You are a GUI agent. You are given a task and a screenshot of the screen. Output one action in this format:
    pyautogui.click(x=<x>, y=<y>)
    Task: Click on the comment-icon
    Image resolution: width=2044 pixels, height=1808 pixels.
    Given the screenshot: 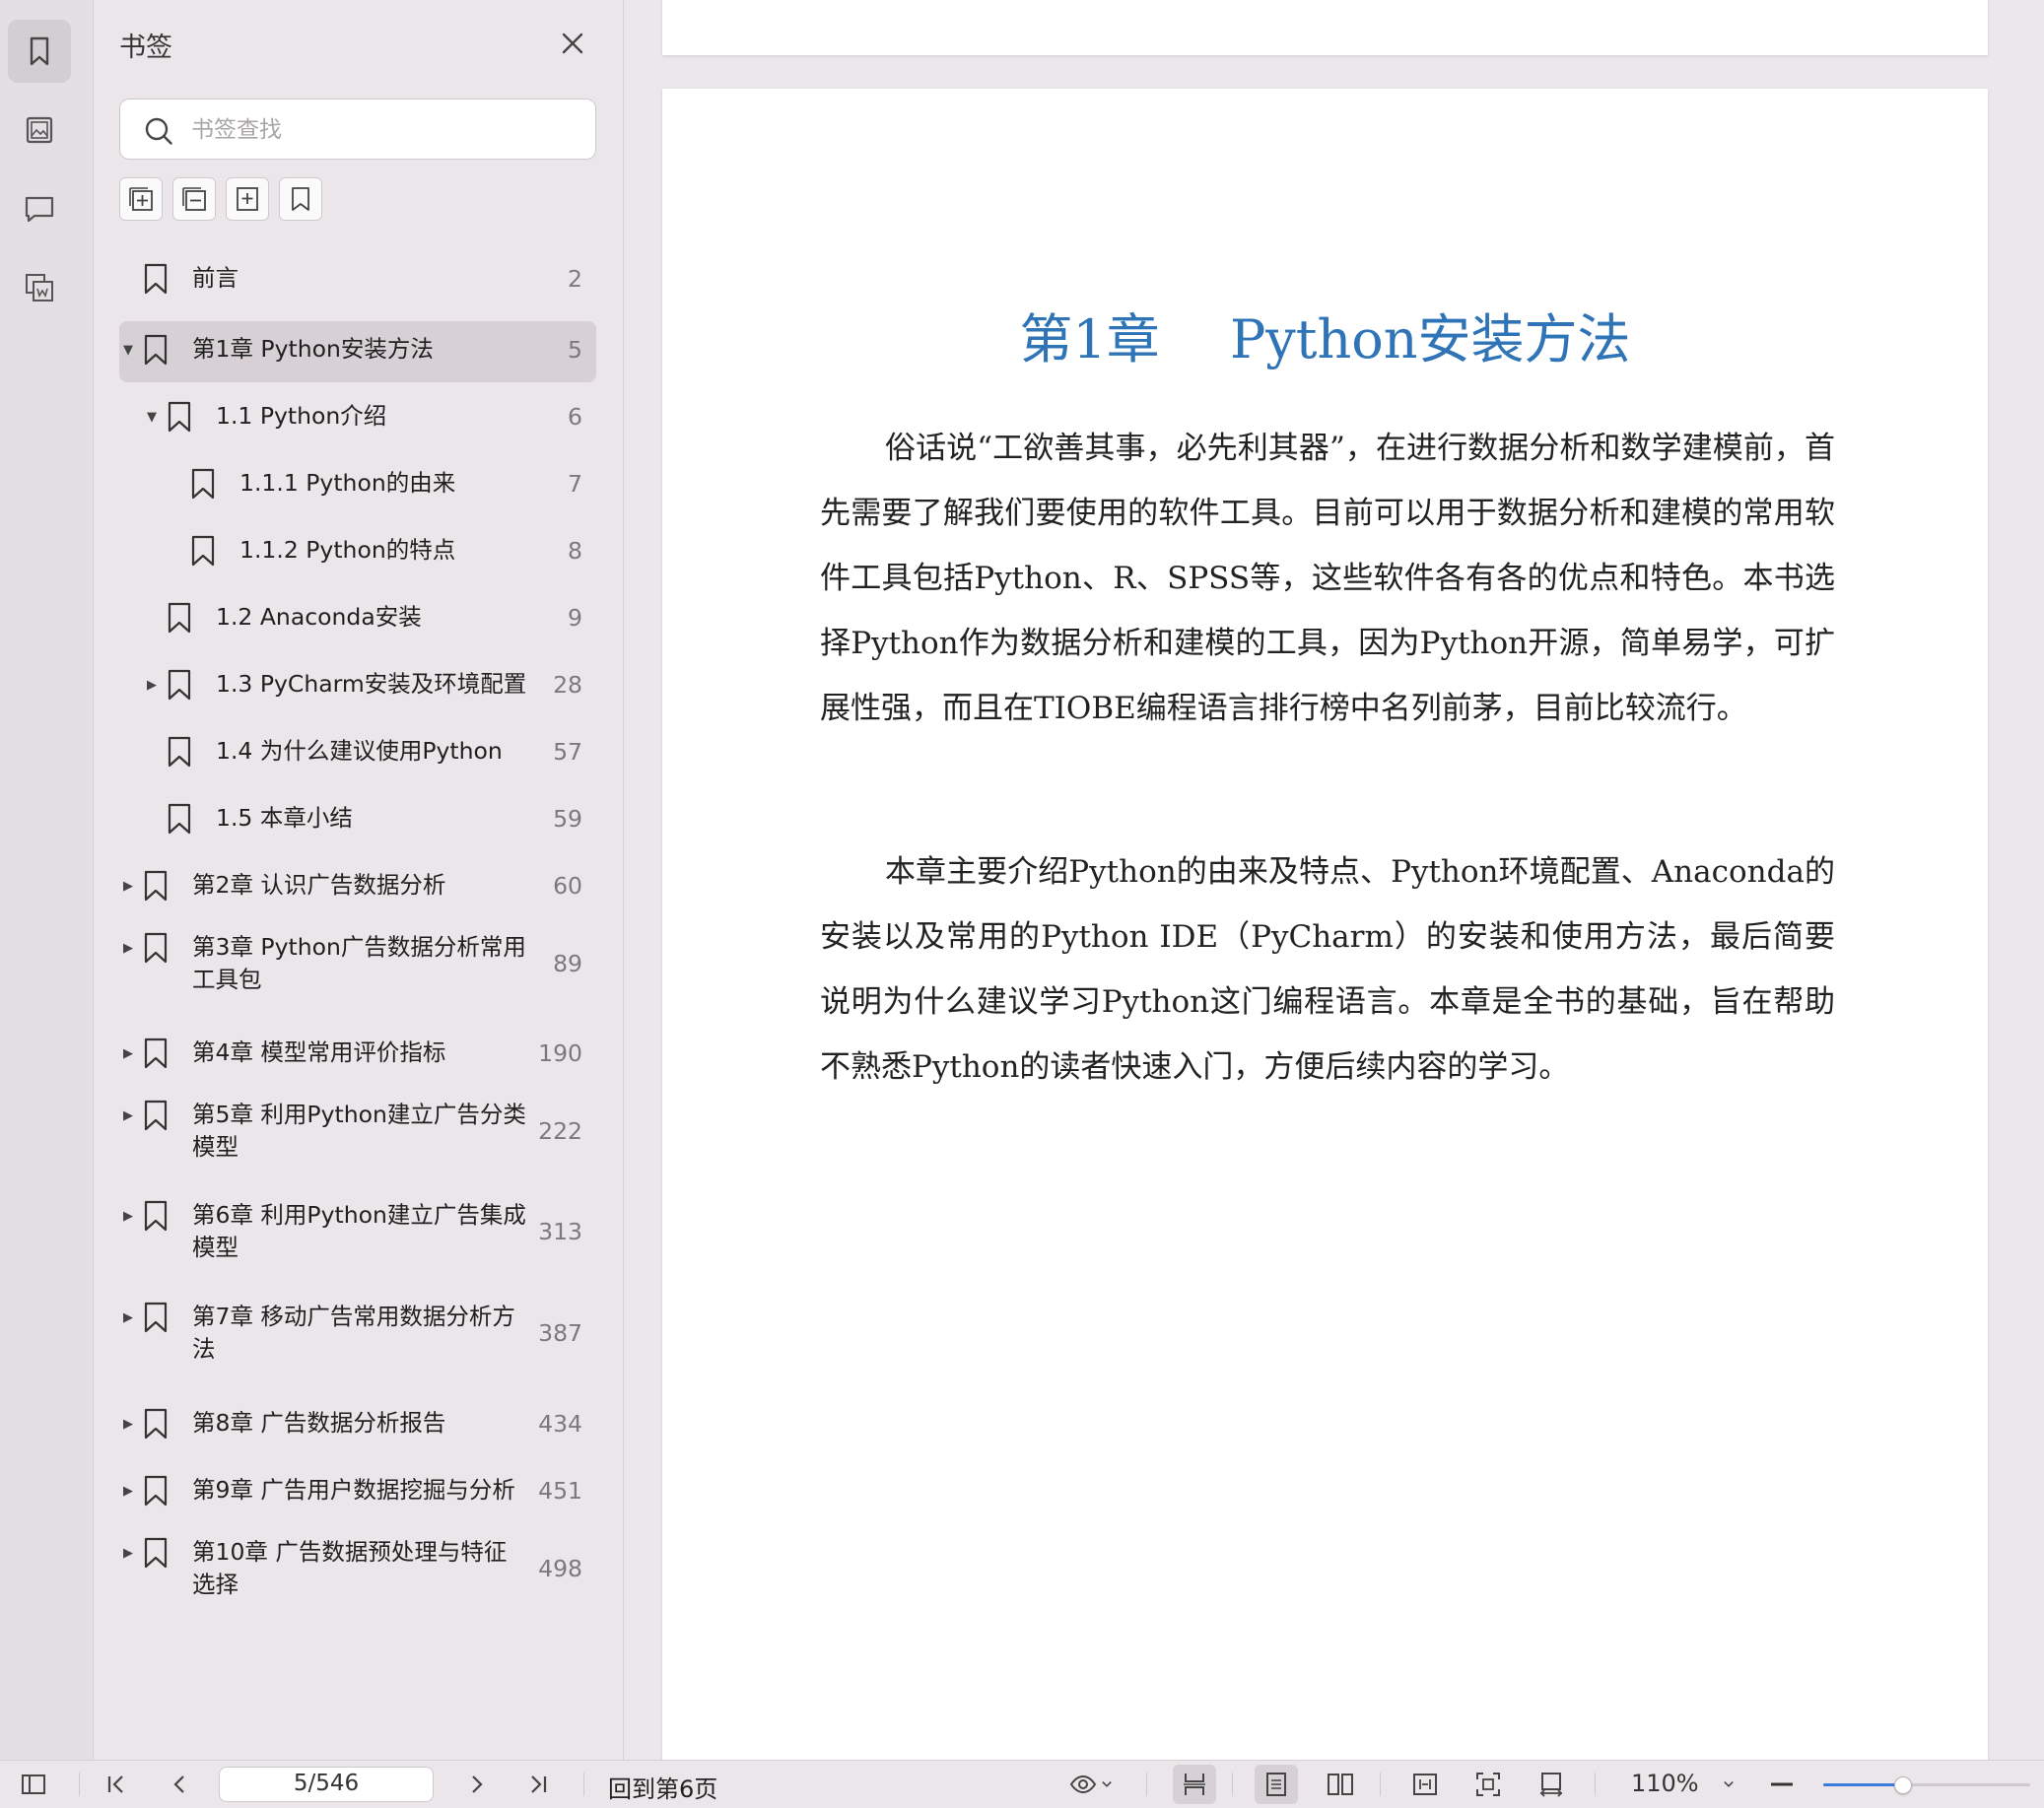 What is the action you would take?
    pyautogui.click(x=39, y=210)
    